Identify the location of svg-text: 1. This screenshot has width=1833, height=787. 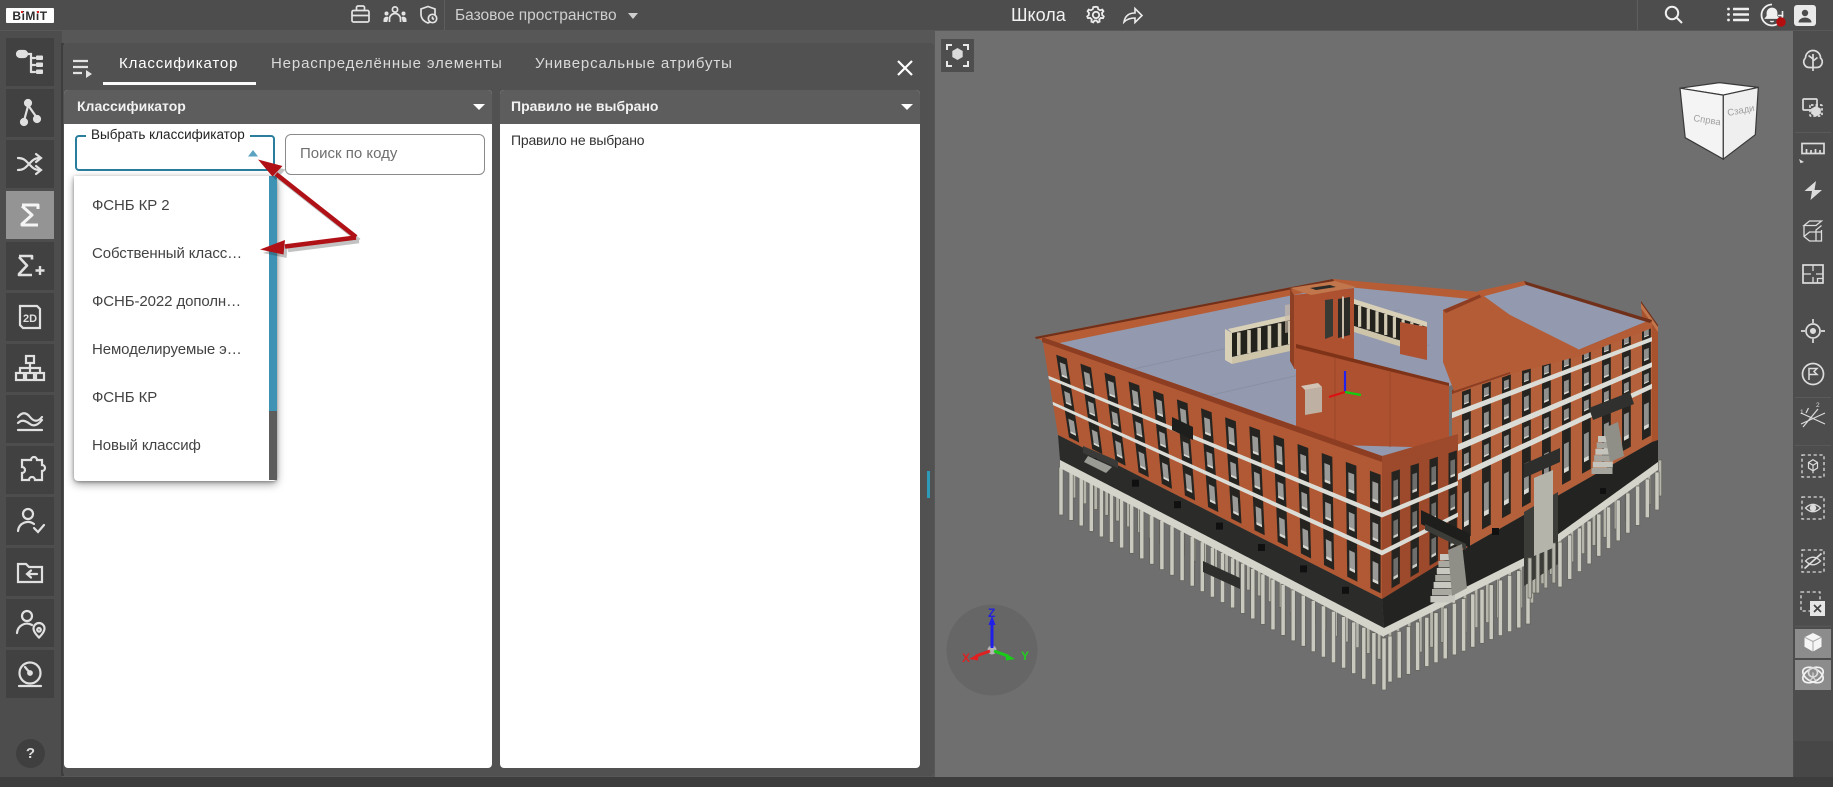
(1802, 412).